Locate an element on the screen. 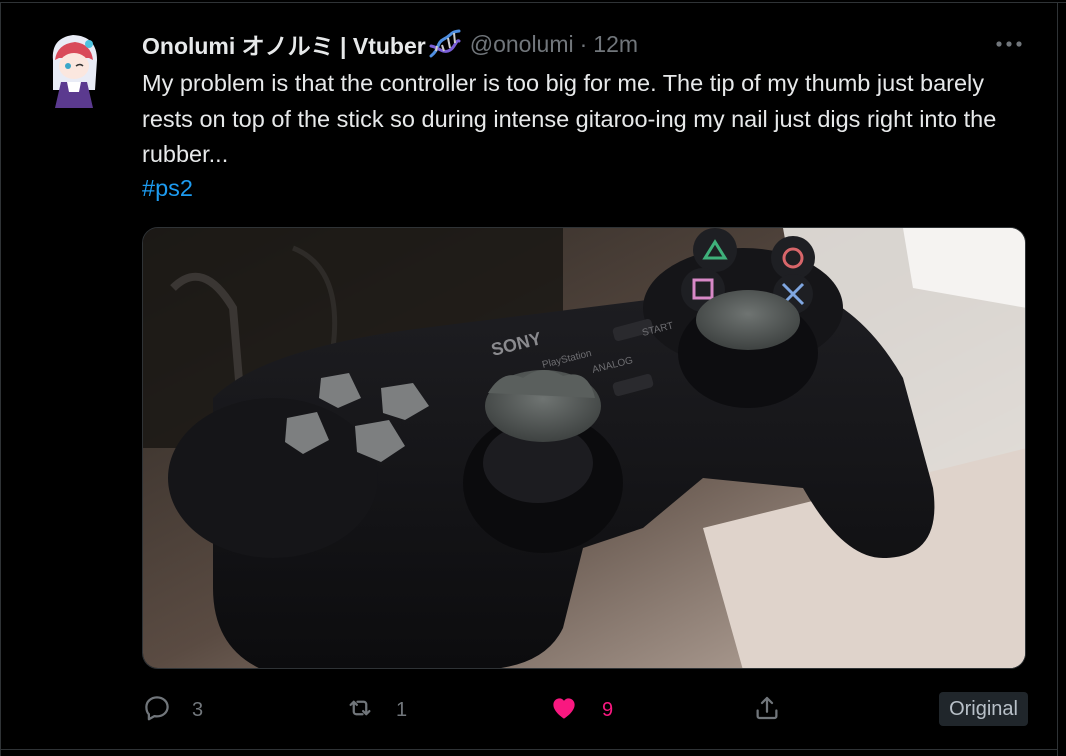 The image size is (1066, 756). like-count: 9 is located at coordinates (608, 709).